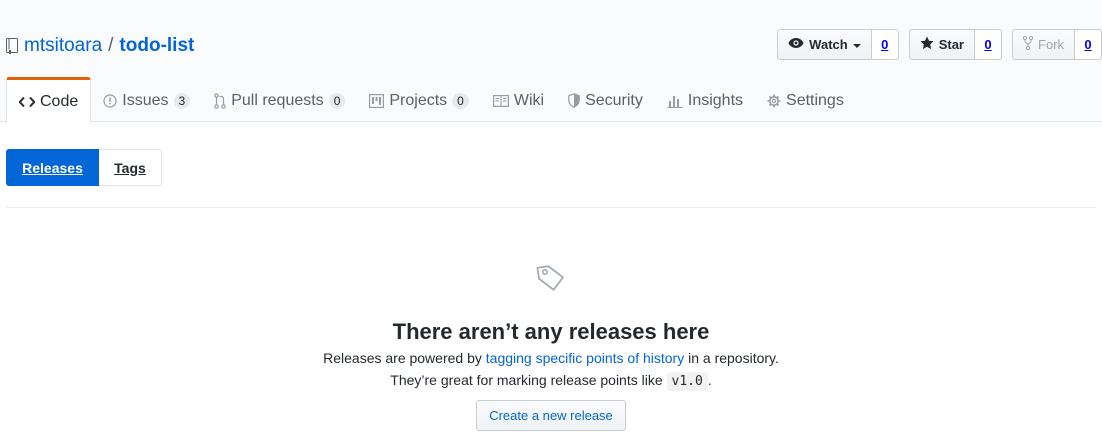  I want to click on fork-icon, so click(1028, 44).